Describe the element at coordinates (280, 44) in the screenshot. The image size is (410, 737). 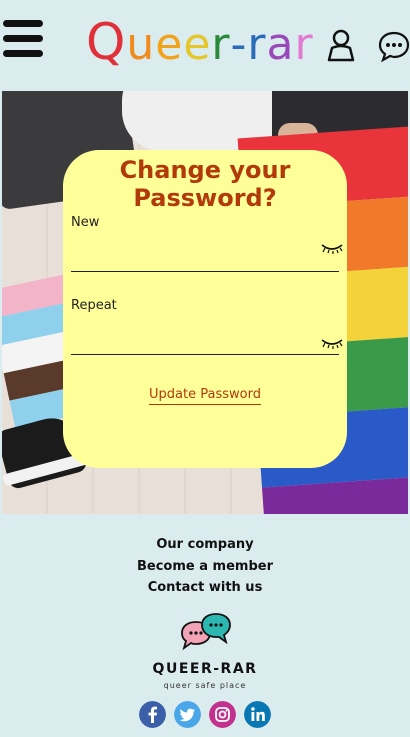
I see `logo-letter: a` at that location.